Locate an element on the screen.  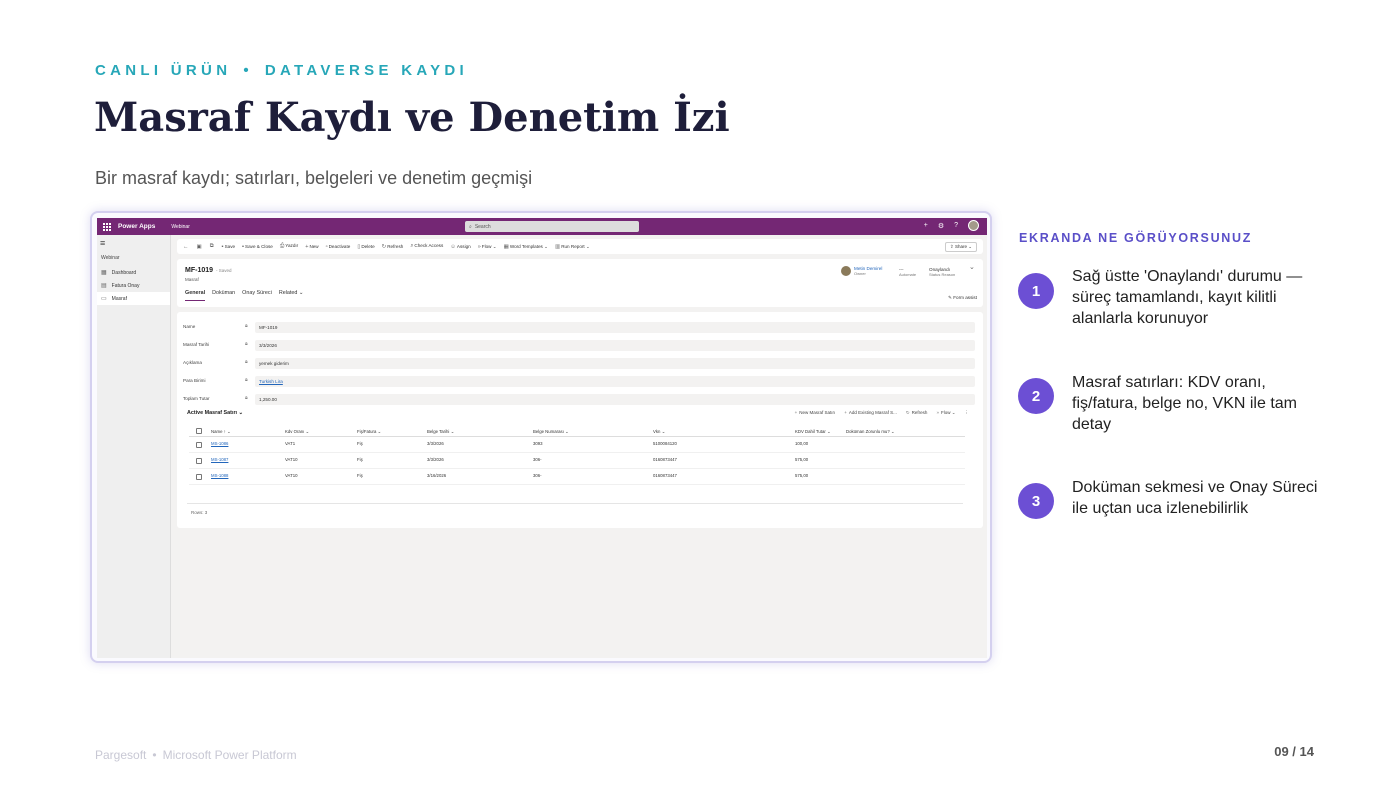
plus-icon: + is located at coordinates (845, 412).